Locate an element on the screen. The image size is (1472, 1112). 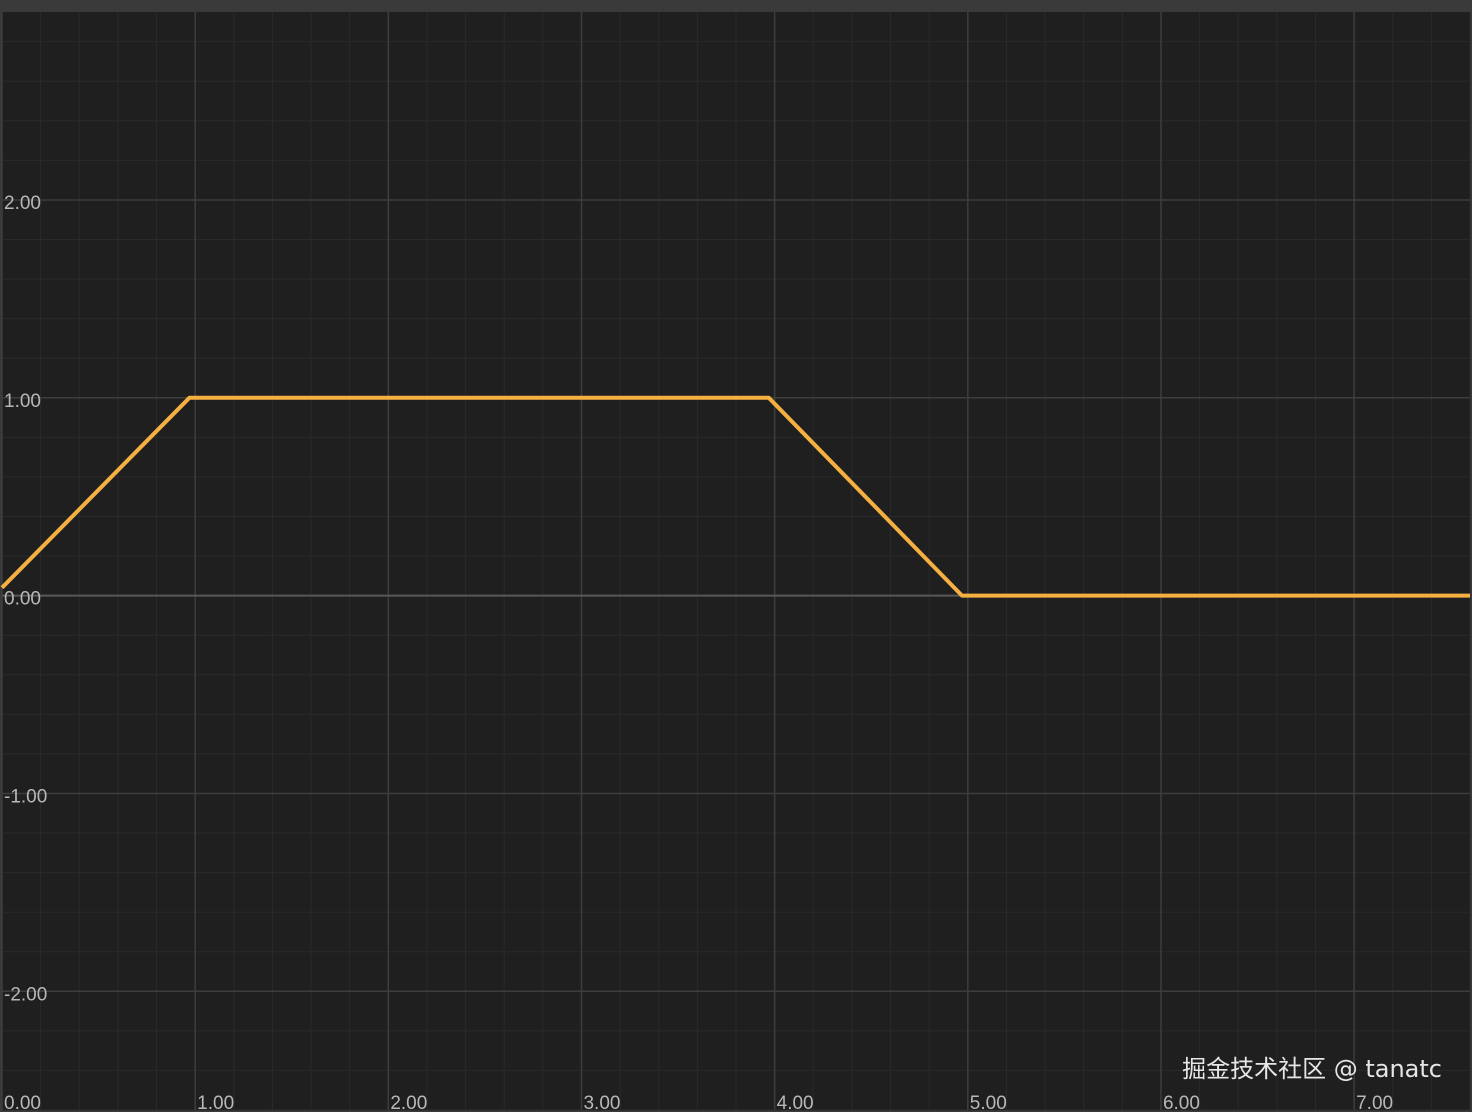
y-tick-label: -2.00 is located at coordinates (25, 994).